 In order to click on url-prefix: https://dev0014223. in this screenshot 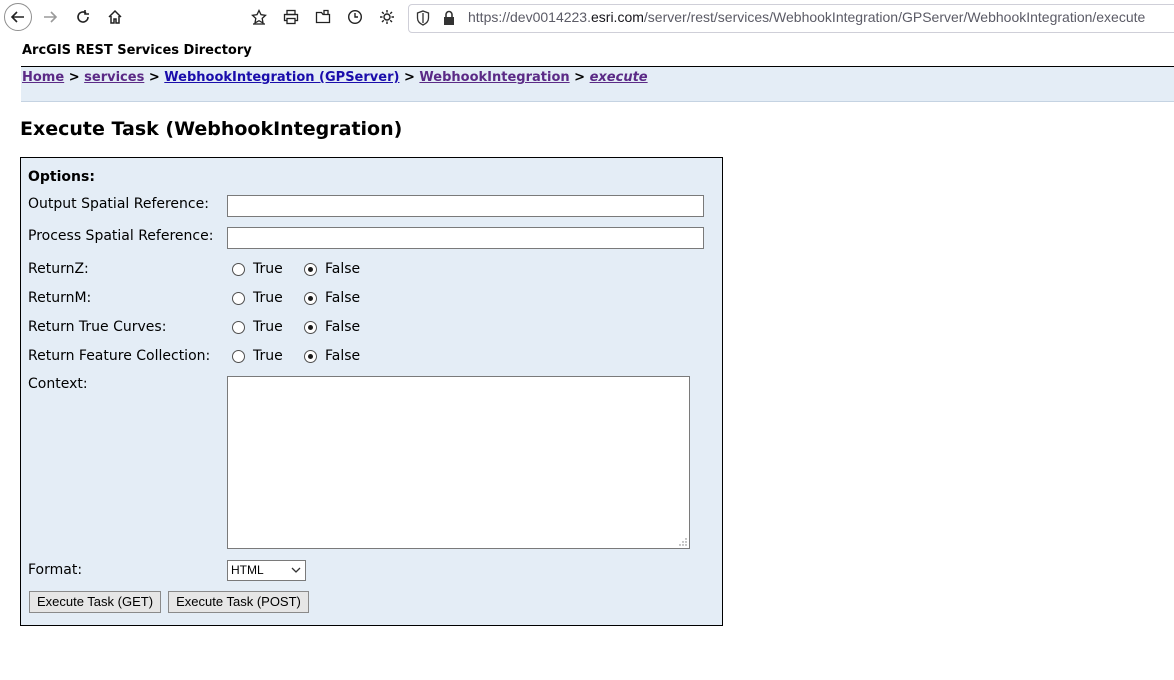, I will do `click(529, 17)`.